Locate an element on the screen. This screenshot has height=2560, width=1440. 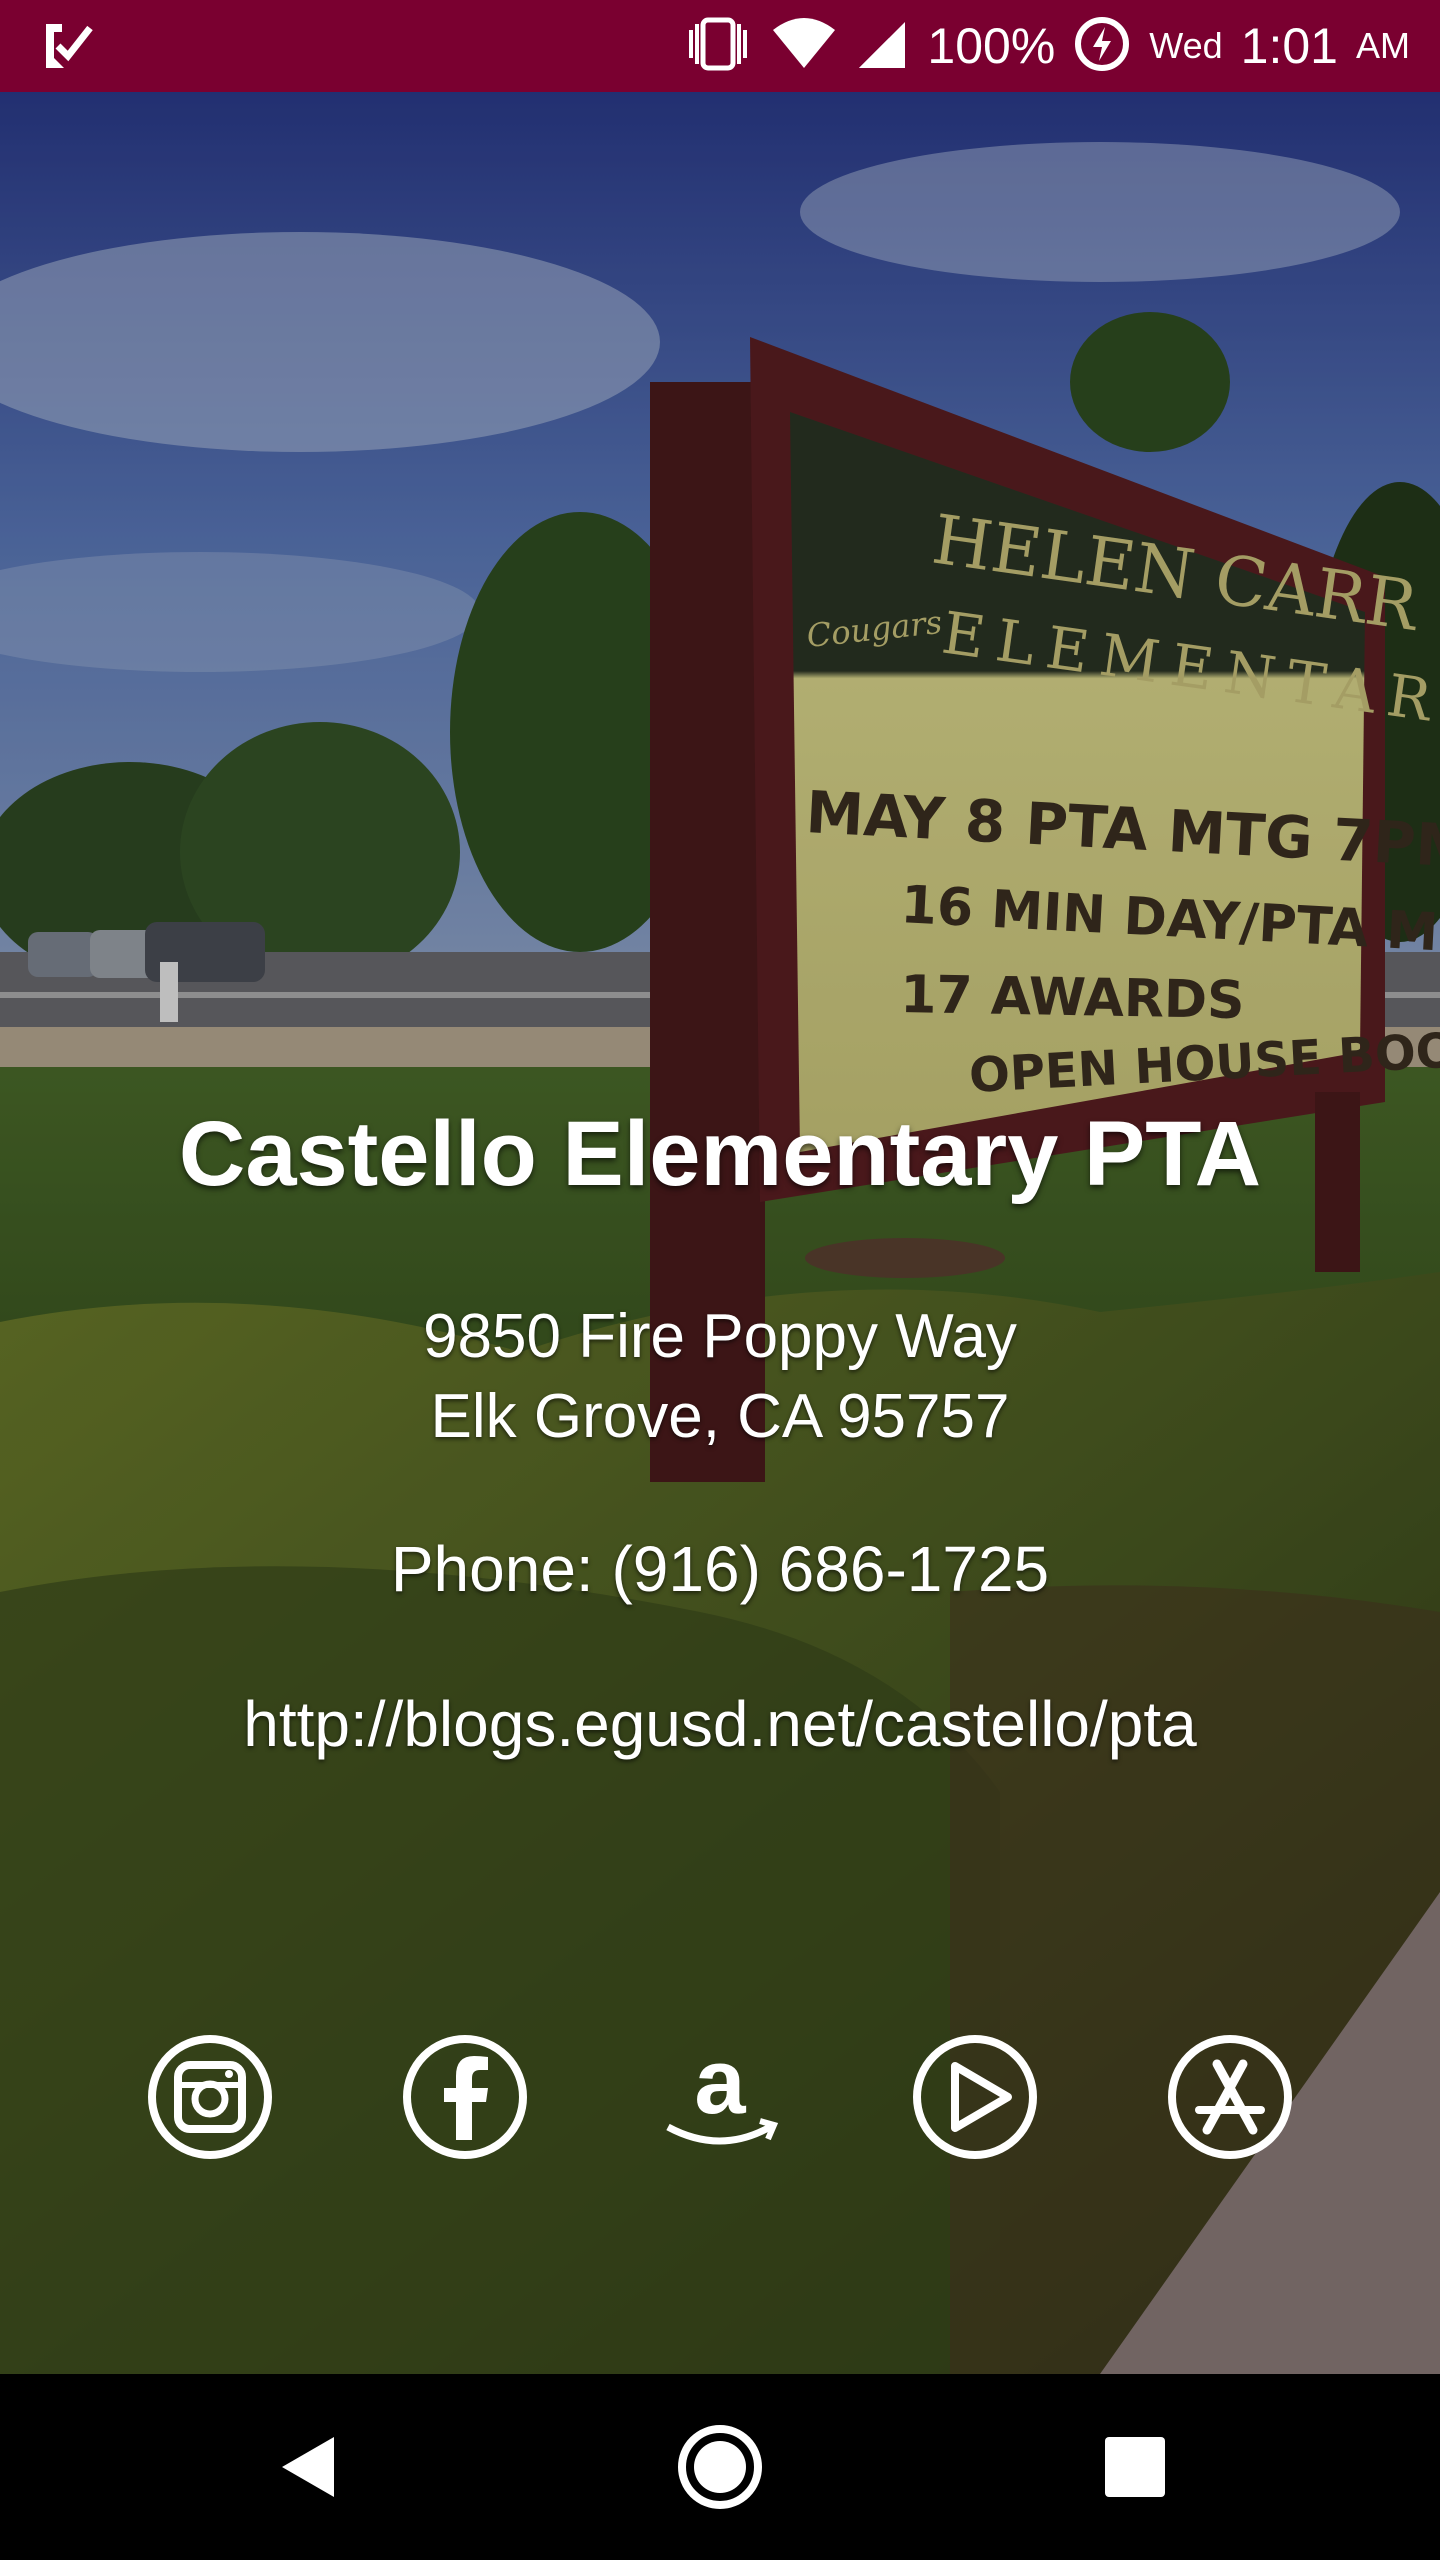
recents-icon is located at coordinates (1135, 2467).